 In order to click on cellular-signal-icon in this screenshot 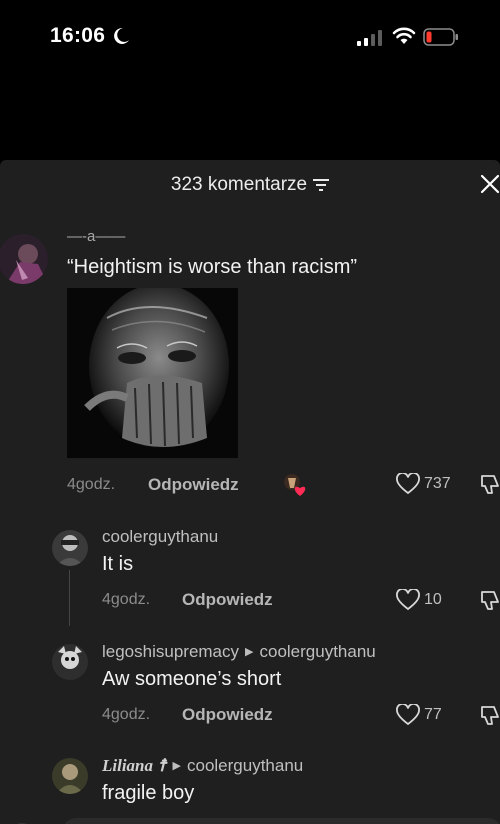, I will do `click(369, 38)`.